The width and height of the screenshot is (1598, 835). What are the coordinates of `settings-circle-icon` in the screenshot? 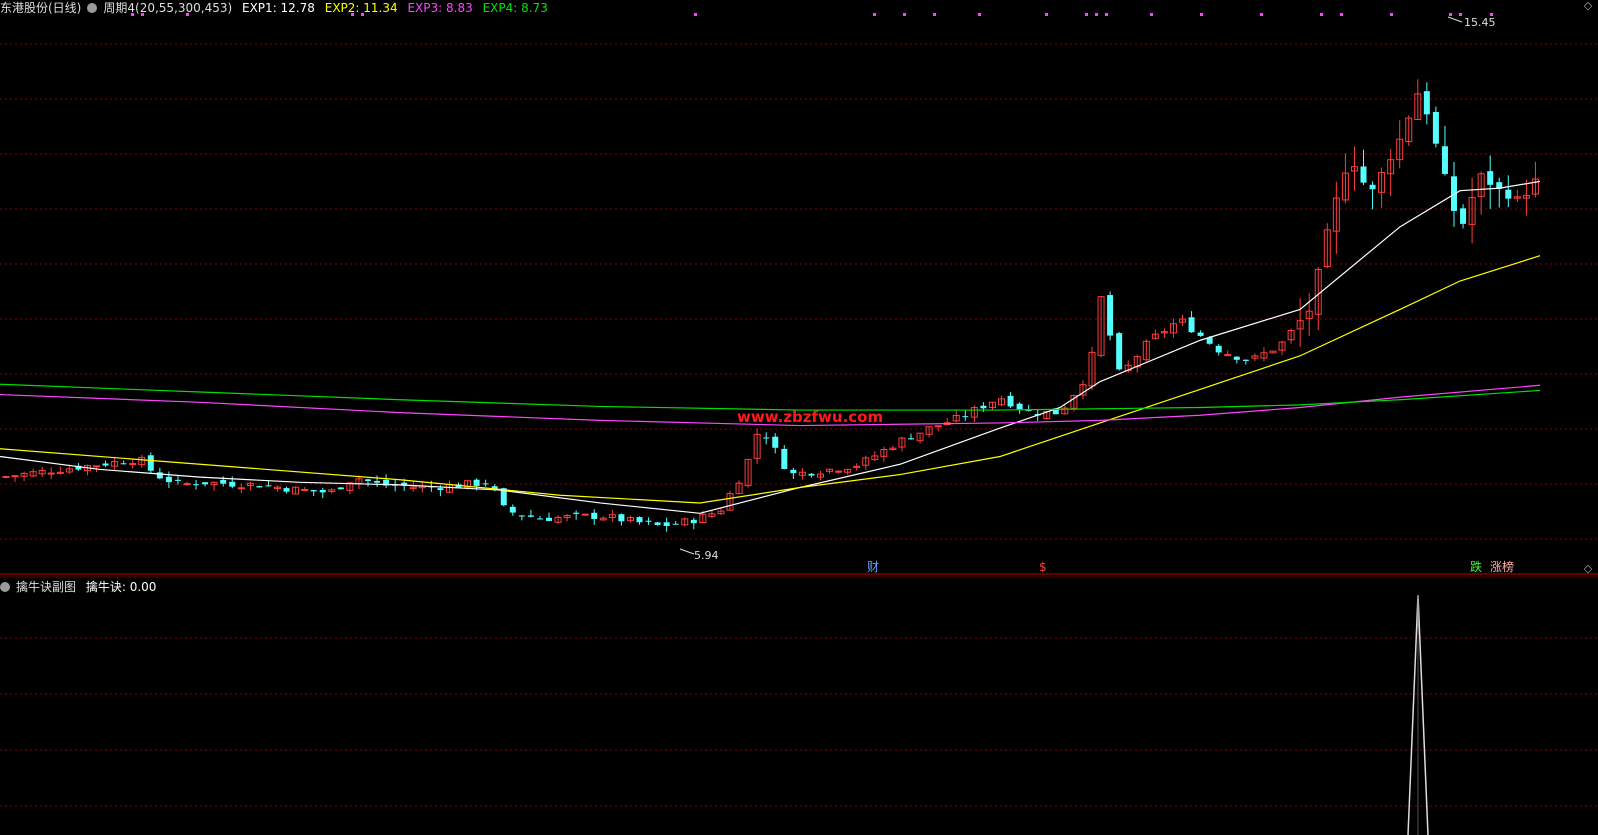 It's located at (92, 8).